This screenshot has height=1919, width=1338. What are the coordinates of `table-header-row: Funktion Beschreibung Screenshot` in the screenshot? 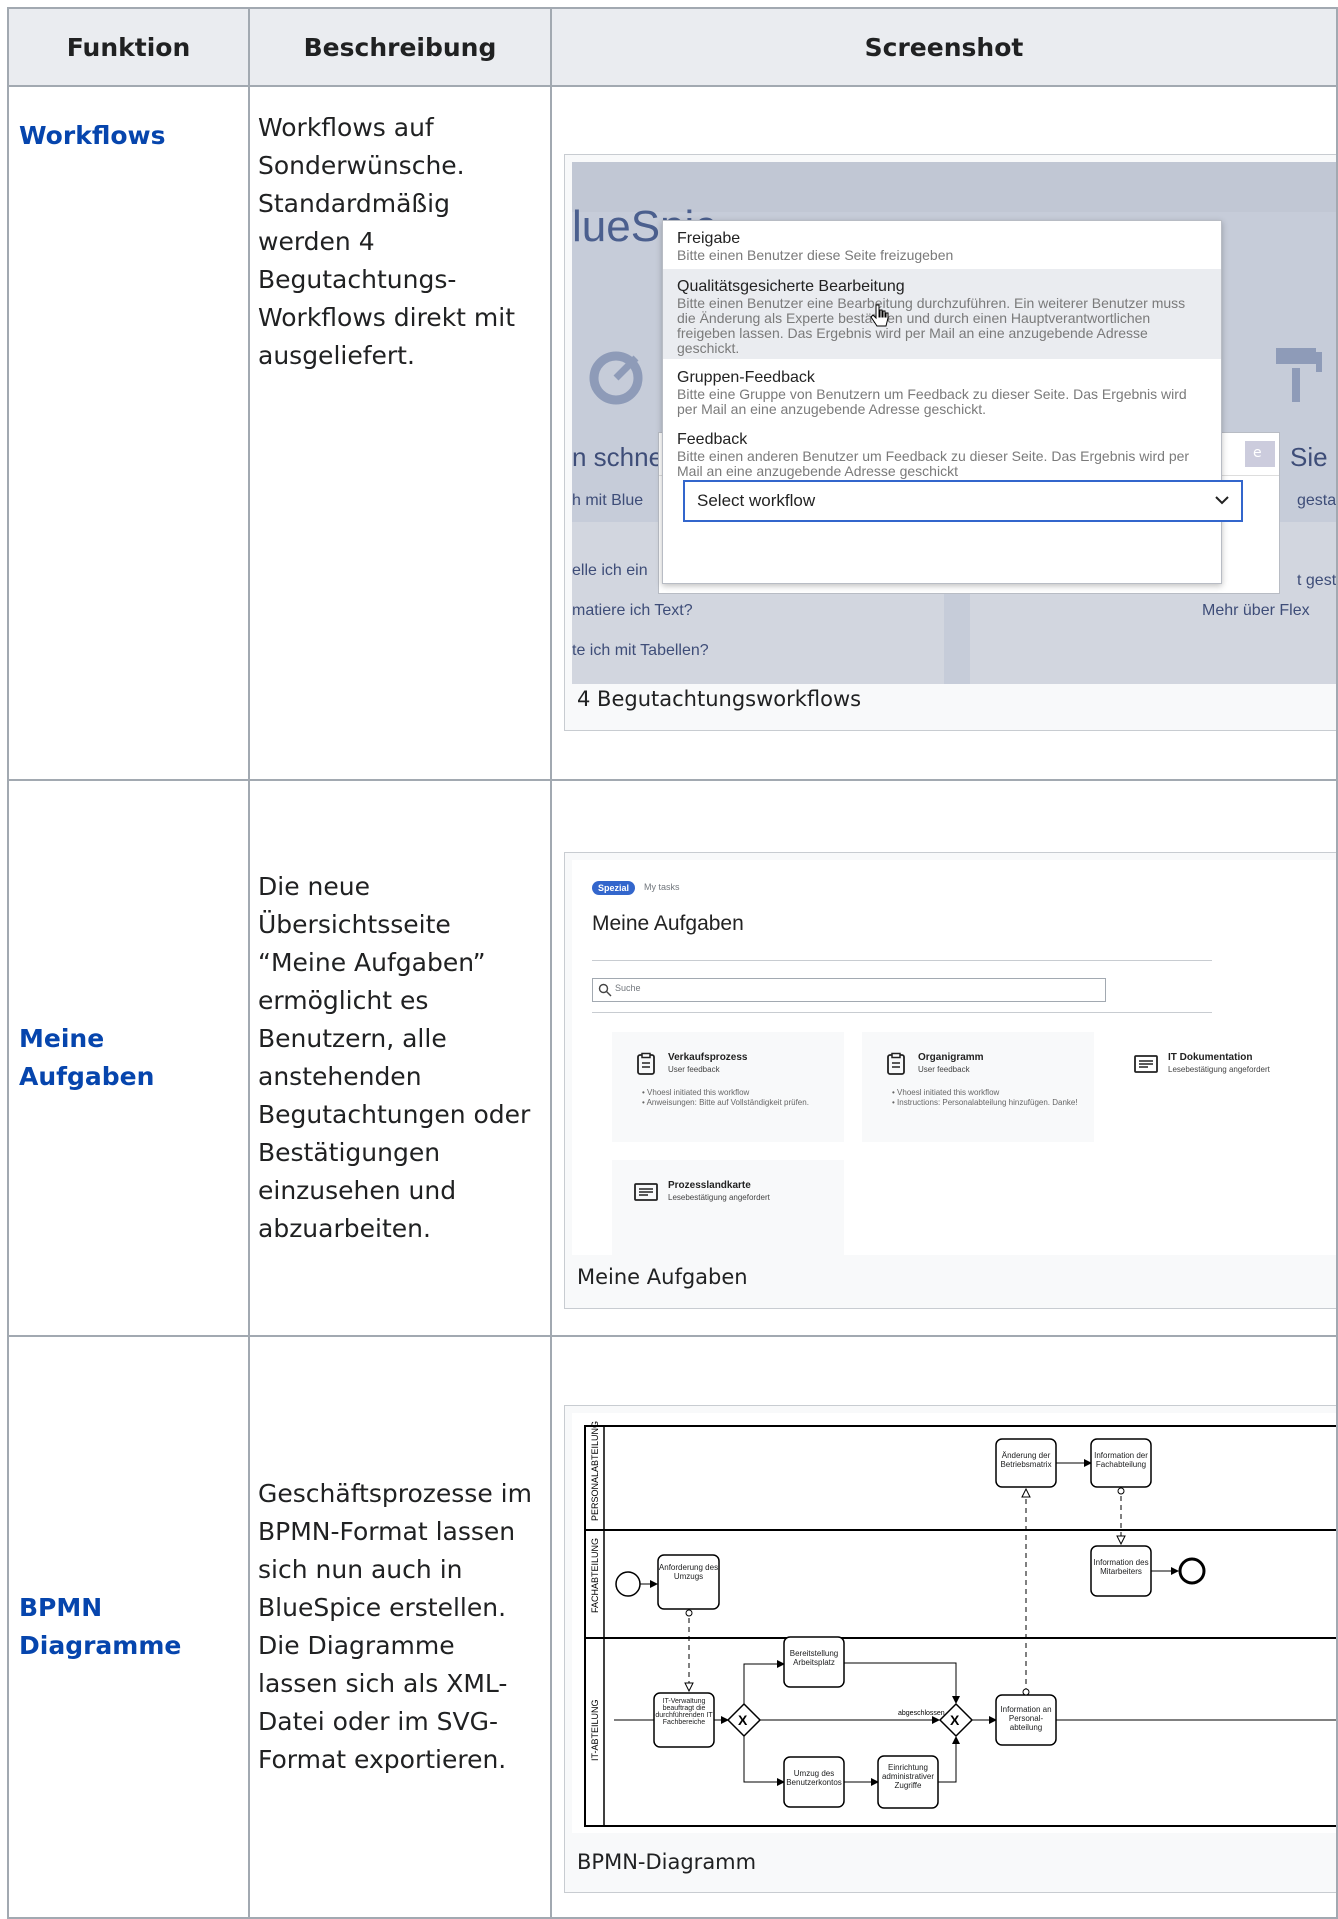 It's located at (672, 47).